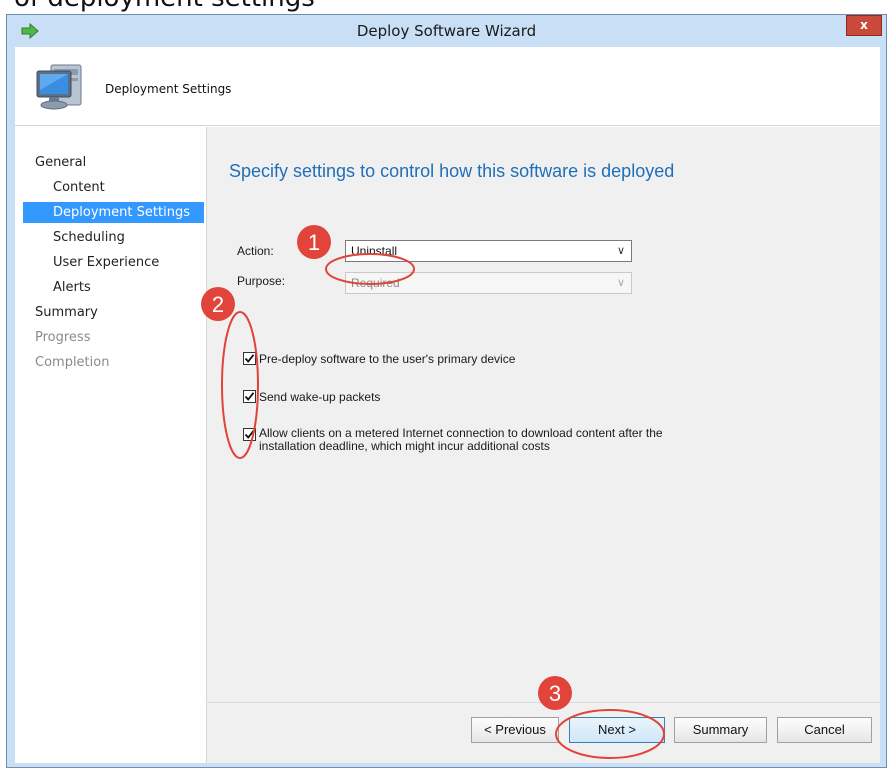 This screenshot has height=768, width=887. What do you see at coordinates (61, 87) in the screenshot?
I see `computer-monitor-icon` at bounding box center [61, 87].